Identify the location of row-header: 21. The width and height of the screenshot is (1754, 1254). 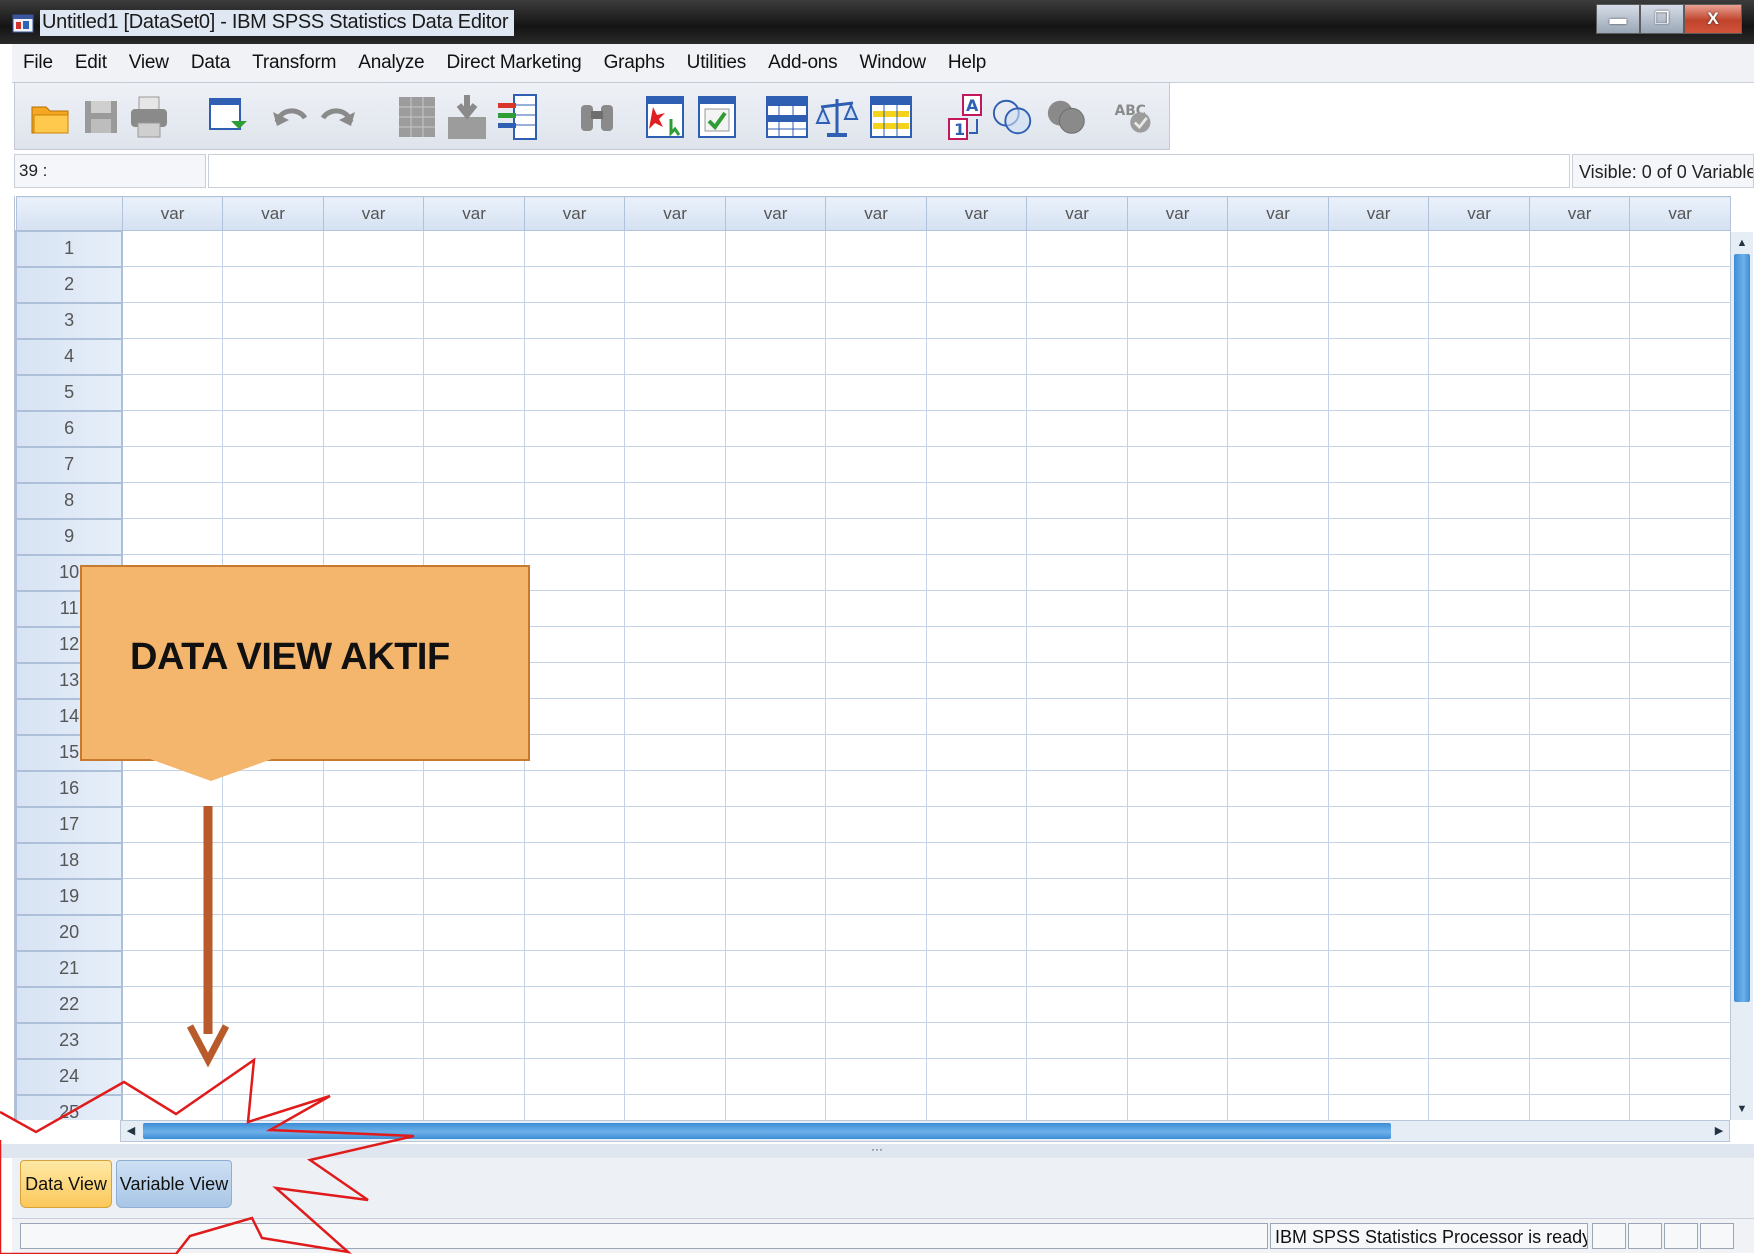
(69, 968).